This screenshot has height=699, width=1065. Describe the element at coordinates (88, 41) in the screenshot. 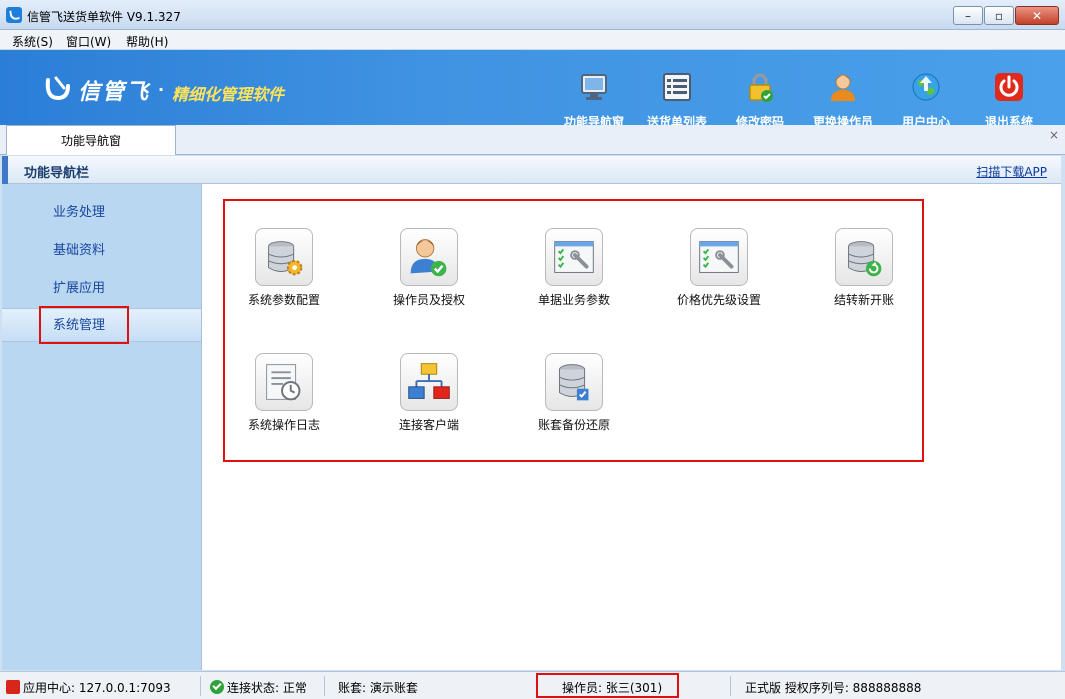

I see `menu-window: 窗口(W)` at that location.